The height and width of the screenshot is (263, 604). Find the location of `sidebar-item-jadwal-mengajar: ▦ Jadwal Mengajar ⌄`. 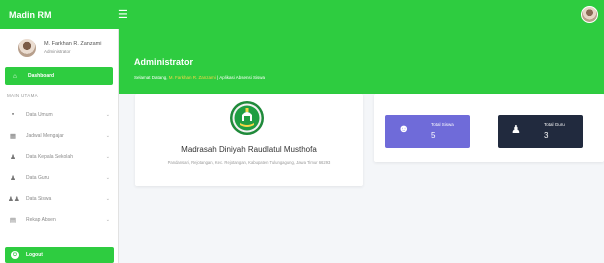

sidebar-item-jadwal-mengajar: ▦ Jadwal Mengajar ⌄ is located at coordinates (59, 135).